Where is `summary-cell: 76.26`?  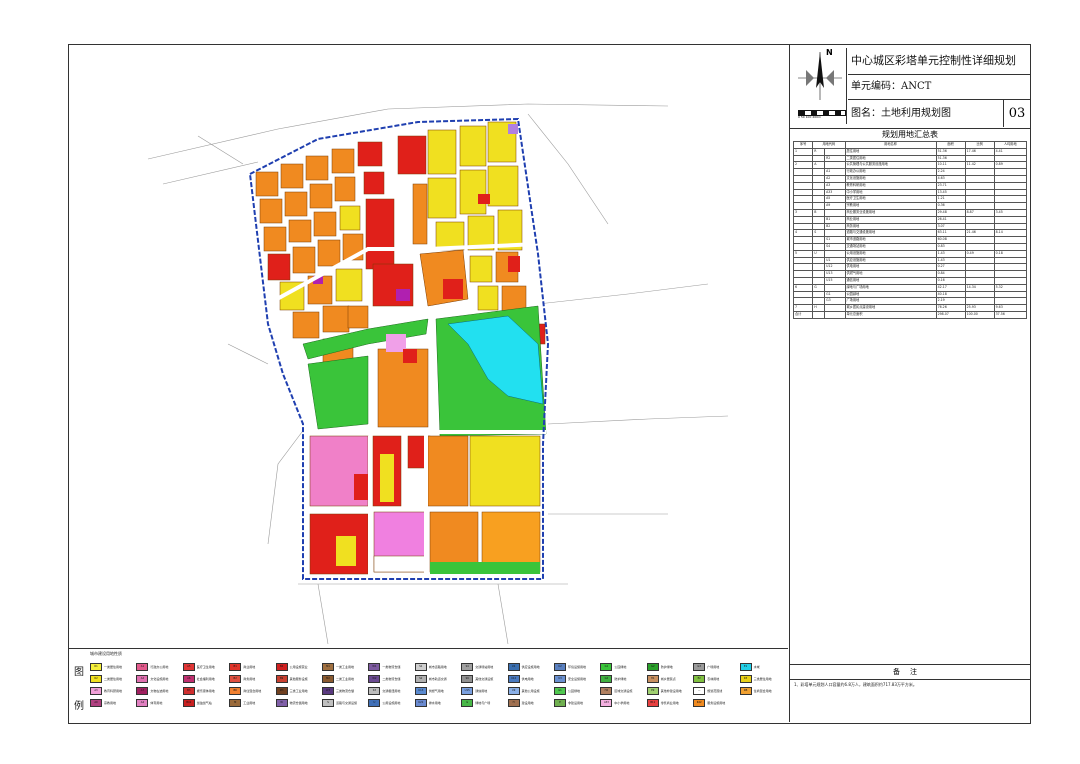
summary-cell: 76.26 is located at coordinates (950, 308).